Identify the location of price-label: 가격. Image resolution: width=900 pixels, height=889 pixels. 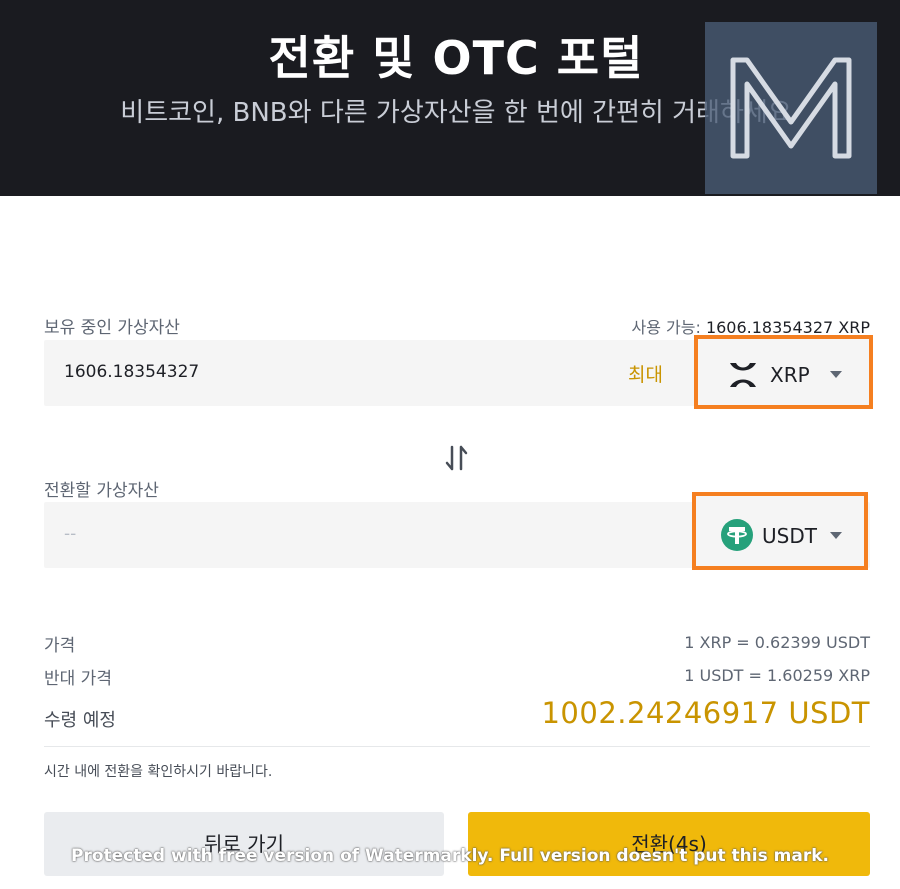
(60, 646).